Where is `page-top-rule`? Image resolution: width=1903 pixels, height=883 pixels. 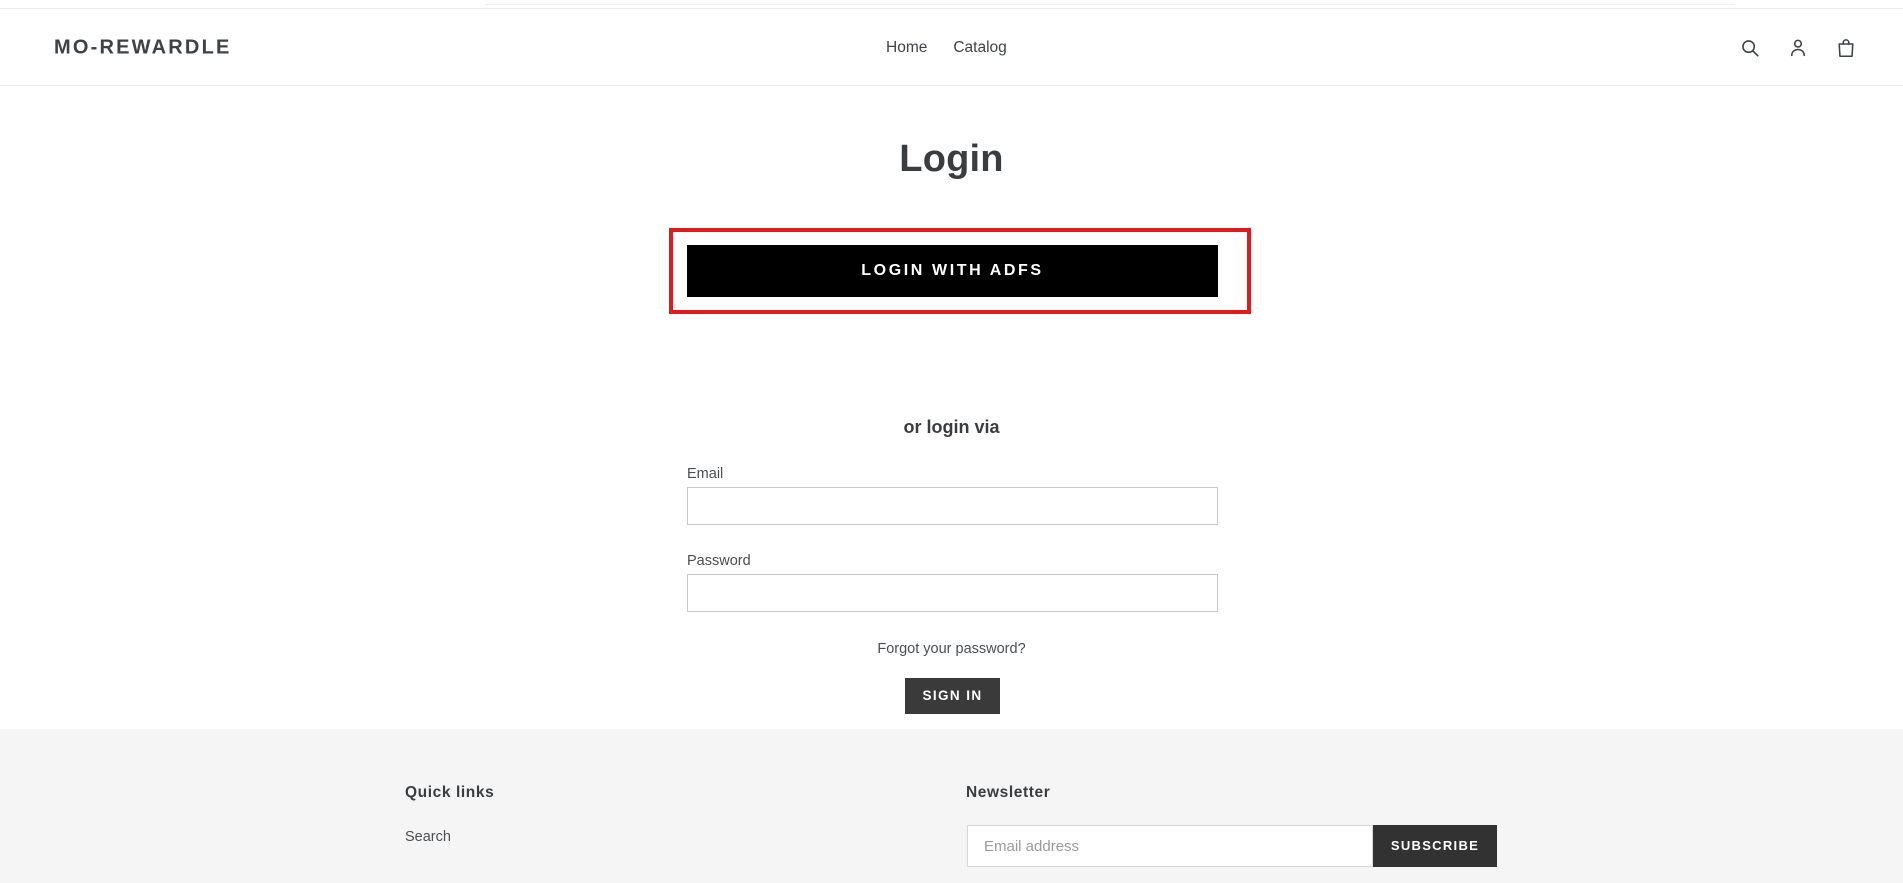
page-top-rule is located at coordinates (1110, 4).